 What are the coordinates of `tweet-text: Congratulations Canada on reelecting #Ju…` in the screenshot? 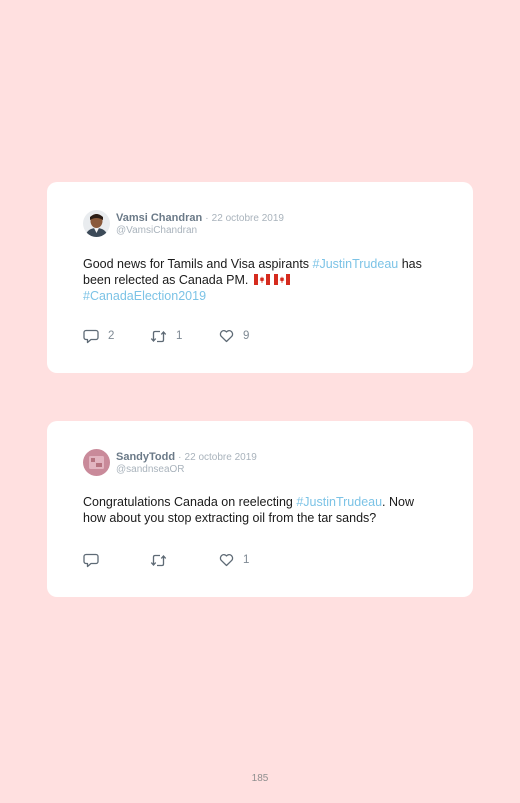 It's located at (258, 510).